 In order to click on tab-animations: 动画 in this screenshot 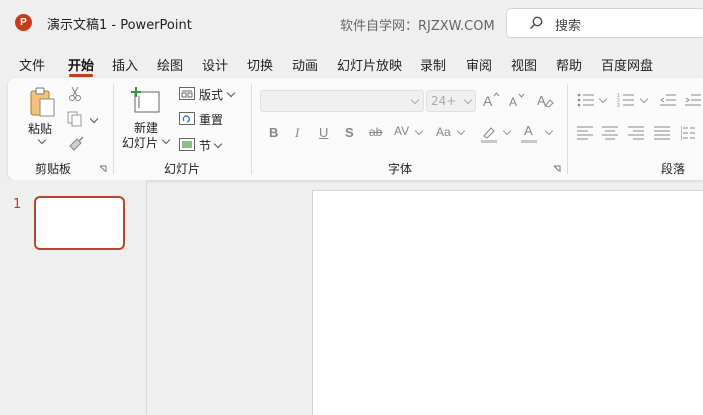, I will do `click(305, 64)`.